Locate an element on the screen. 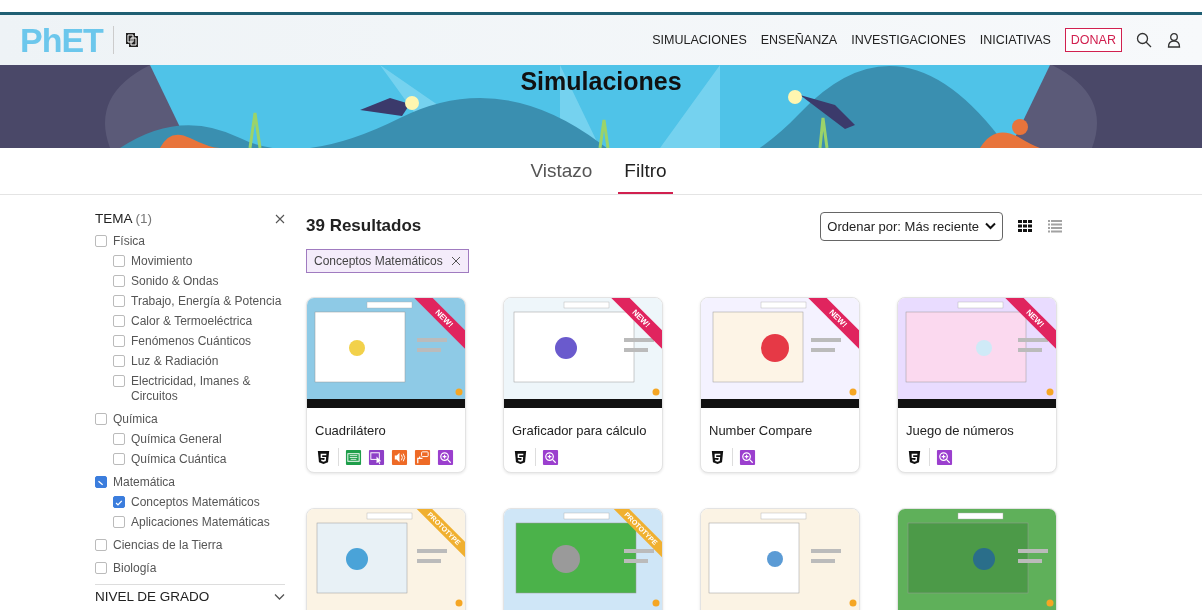 The image size is (1202, 610). filter-label: Física is located at coordinates (129, 241).